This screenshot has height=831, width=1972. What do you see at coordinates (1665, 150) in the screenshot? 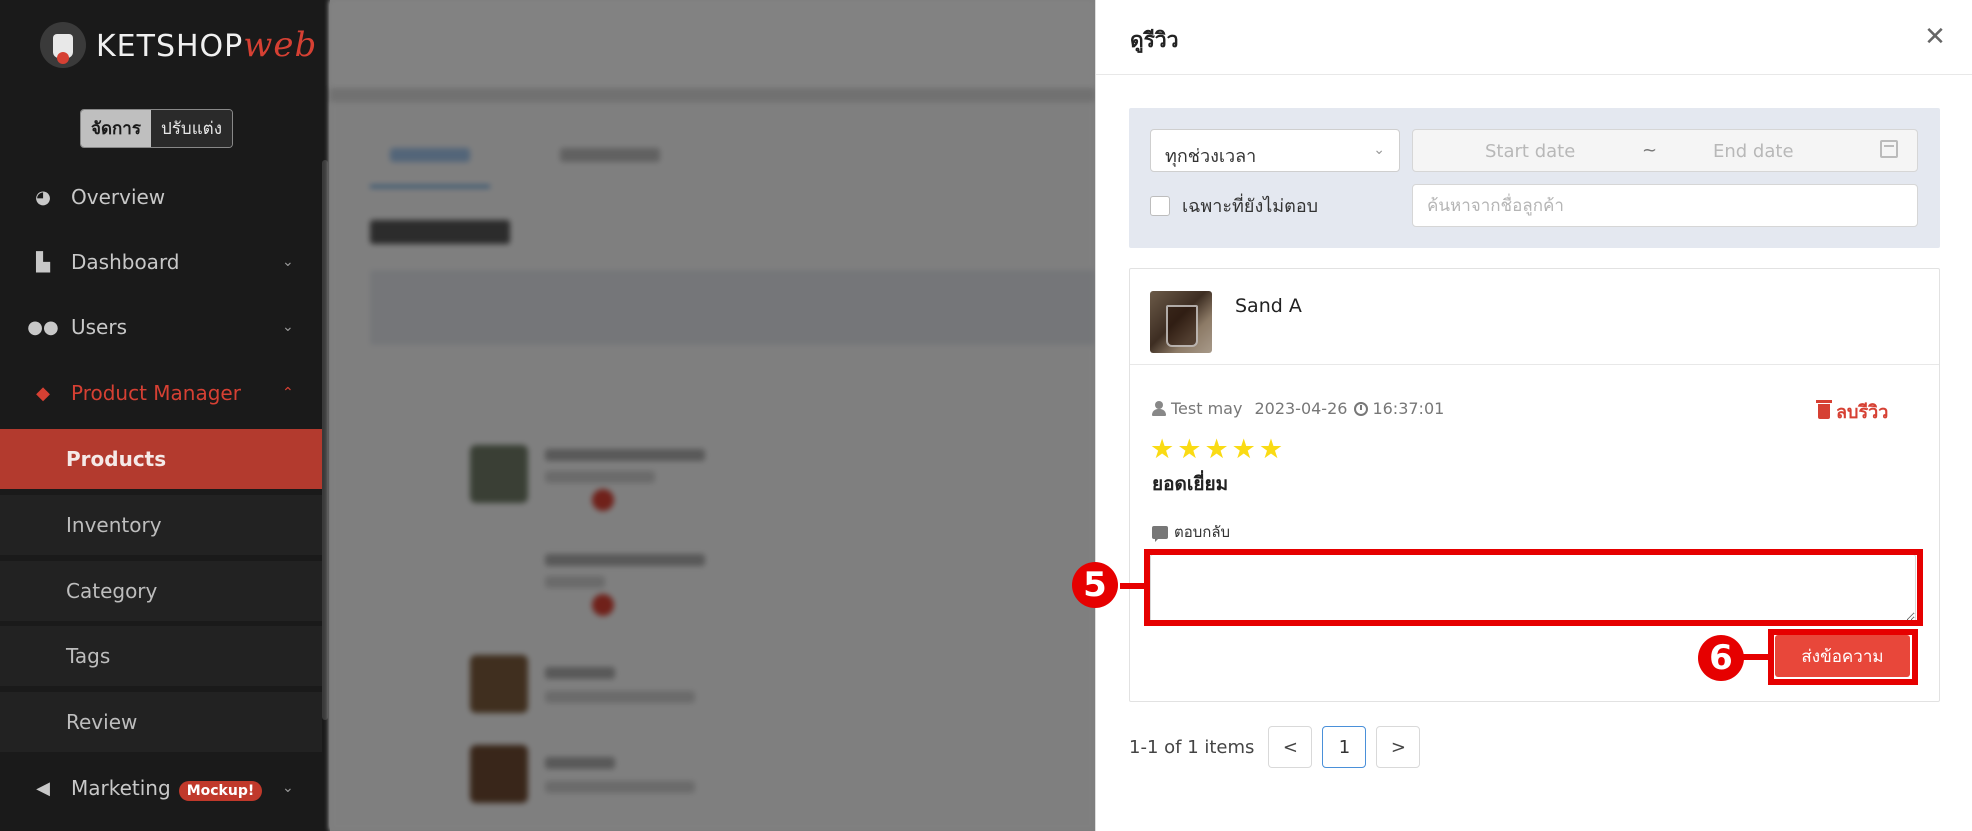
I see `date-range-picker: Start date ~ End date` at bounding box center [1665, 150].